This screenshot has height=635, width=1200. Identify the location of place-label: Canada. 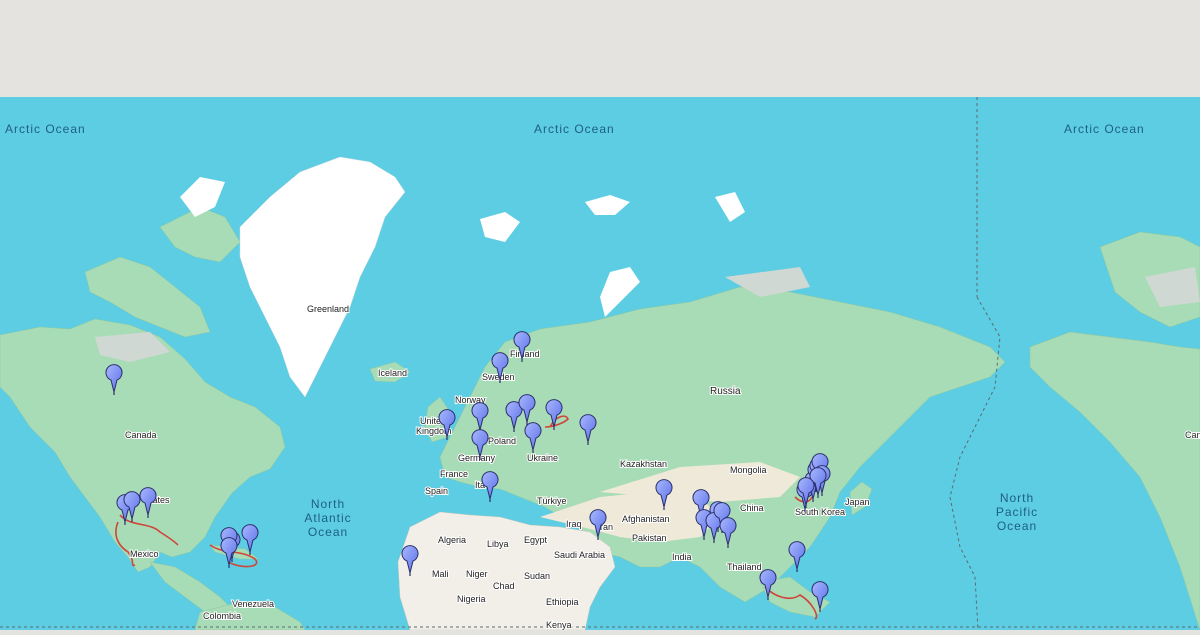
(141, 435).